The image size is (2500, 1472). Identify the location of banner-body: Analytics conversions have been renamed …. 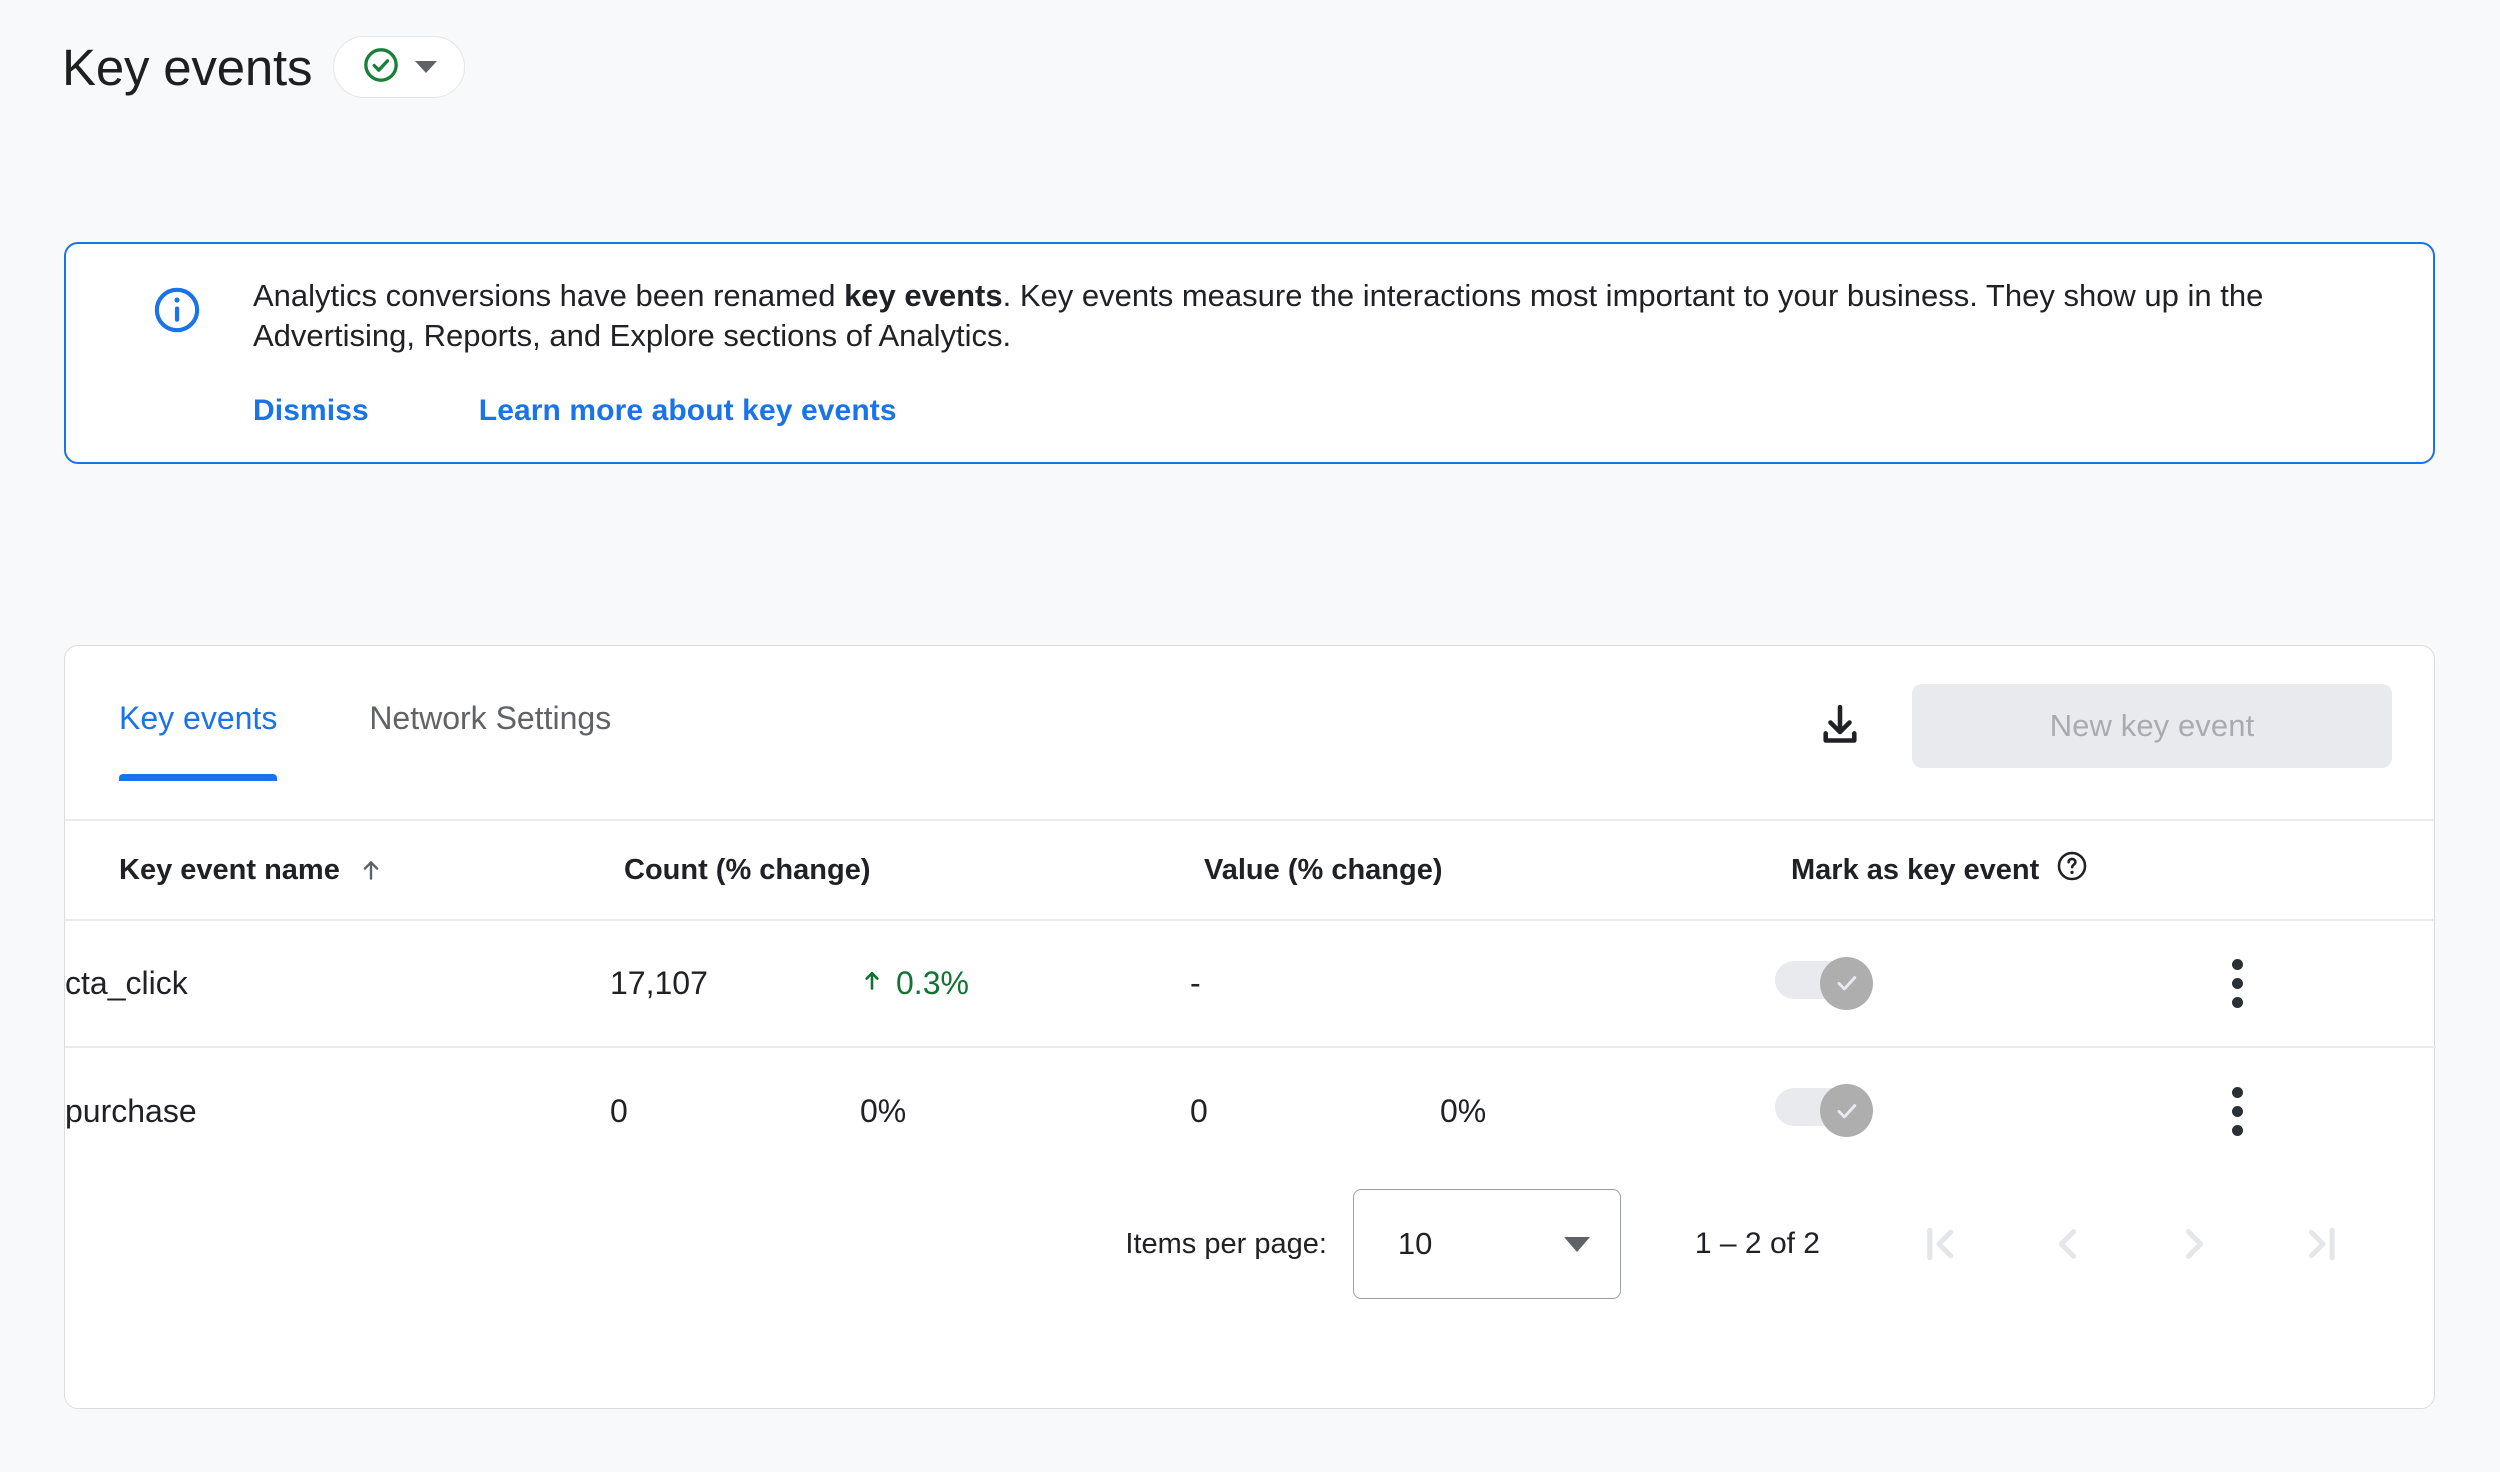
(1273, 369).